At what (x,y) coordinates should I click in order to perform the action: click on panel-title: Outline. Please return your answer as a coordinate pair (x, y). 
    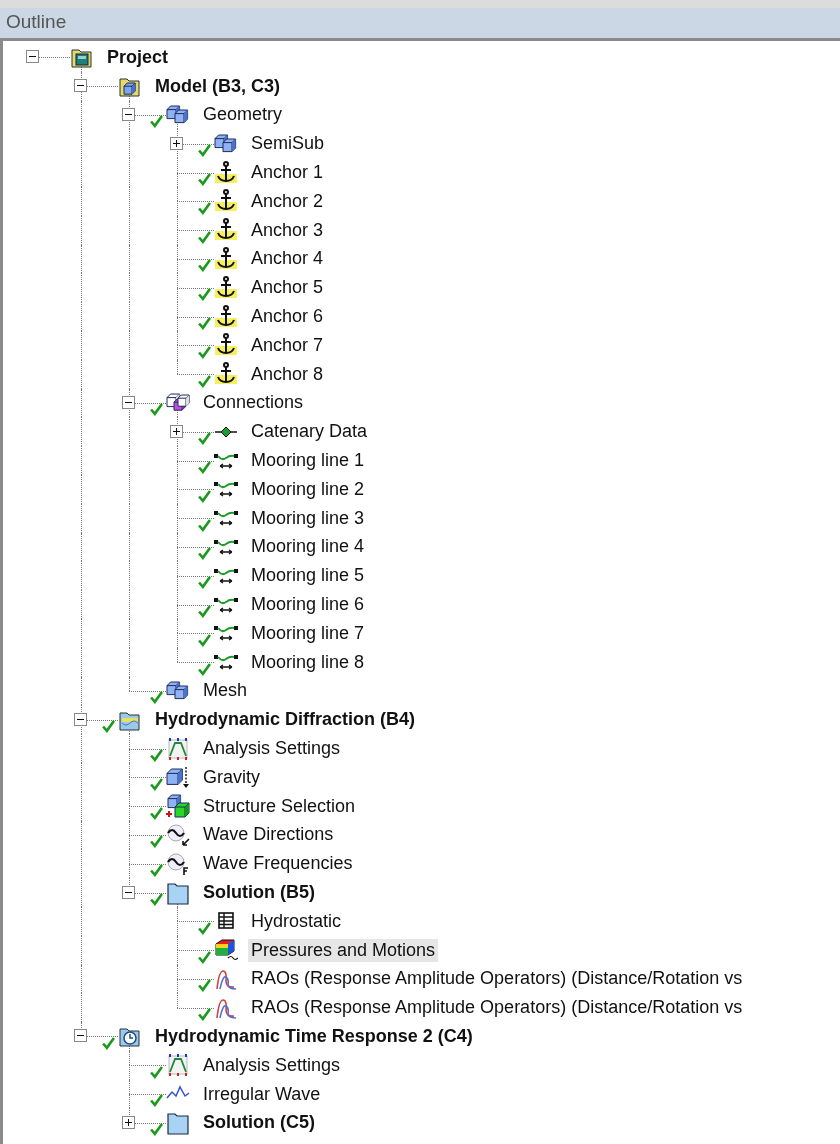
    Looking at the image, I should click on (36, 21).